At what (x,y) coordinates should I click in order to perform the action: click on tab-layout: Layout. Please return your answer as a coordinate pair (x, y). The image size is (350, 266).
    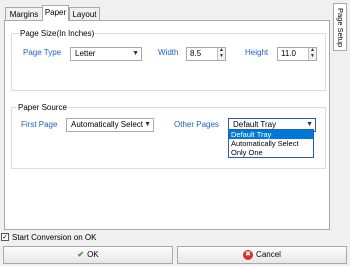
    Looking at the image, I should click on (84, 13).